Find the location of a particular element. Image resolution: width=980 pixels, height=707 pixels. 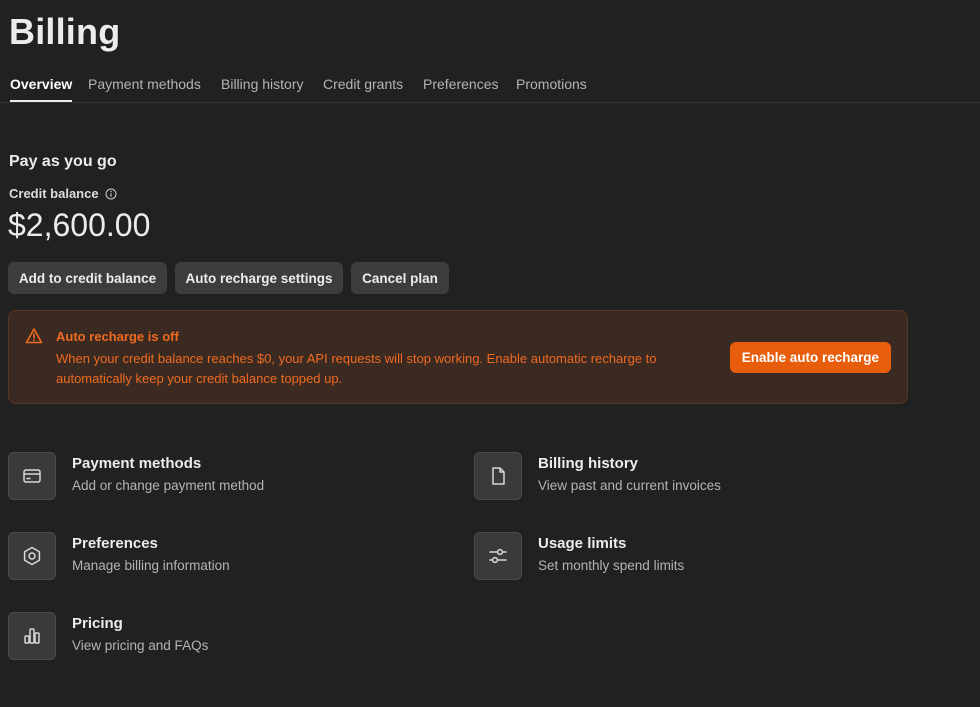

tab-preferences: Preferences is located at coordinates (460, 84).